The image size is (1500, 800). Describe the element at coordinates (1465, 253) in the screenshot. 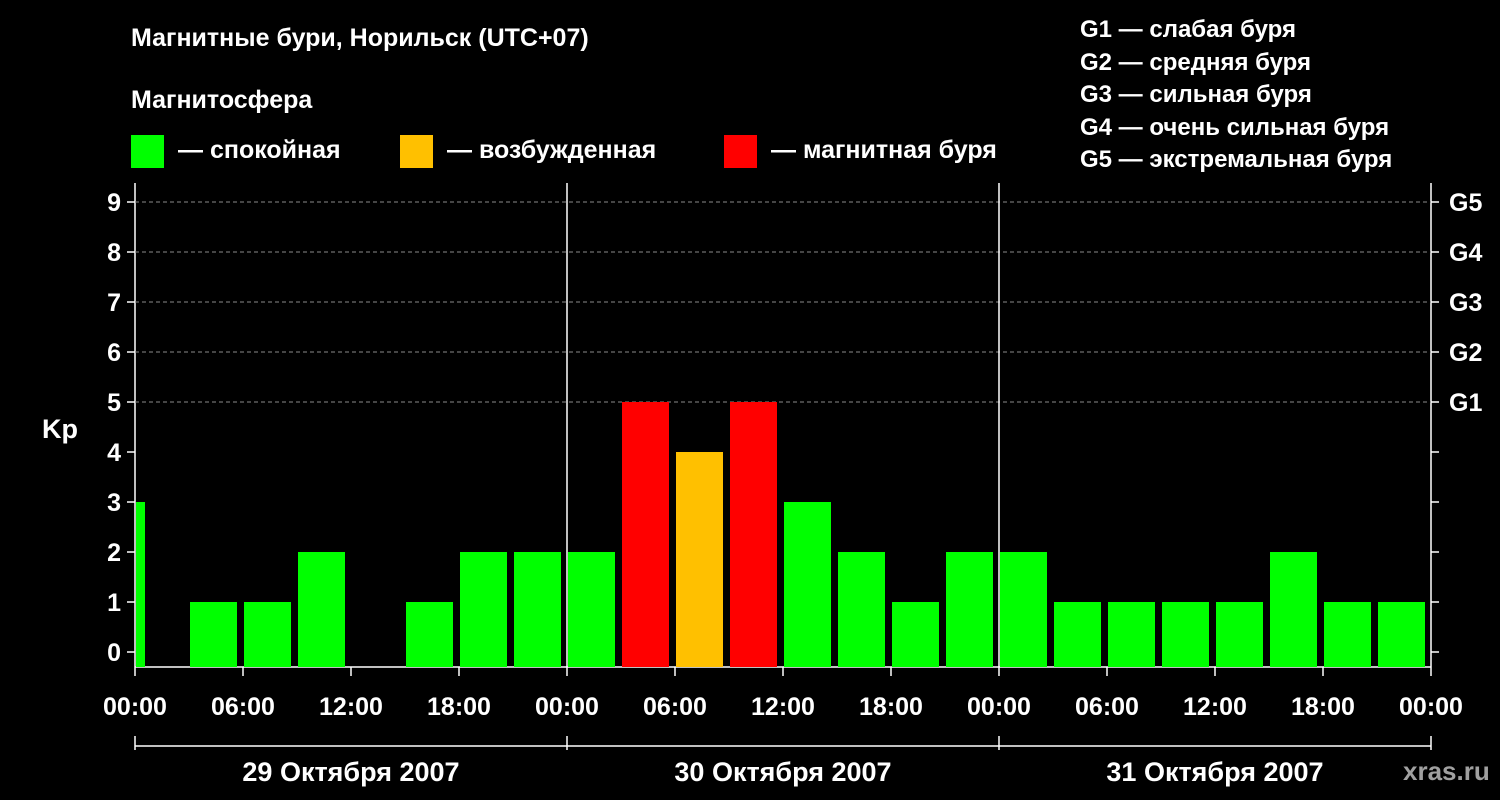

I see `storm-level-tick-label: G4` at that location.